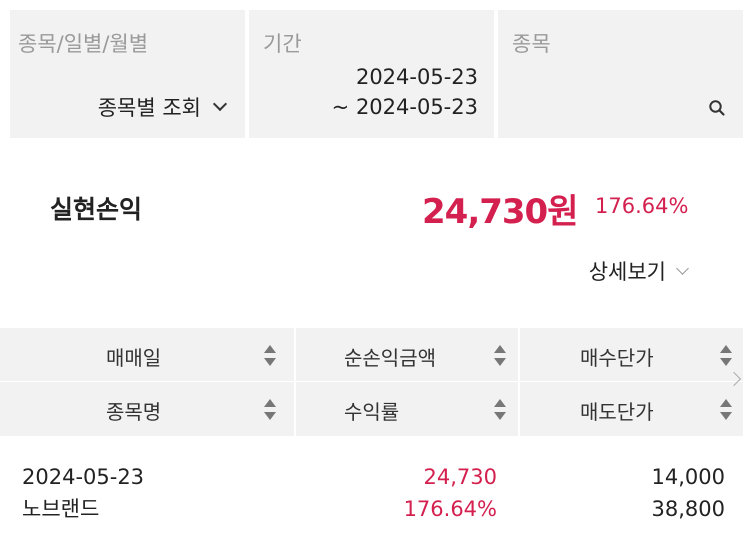 The height and width of the screenshot is (551, 743). I want to click on type-select: 종목별 조회, so click(162, 107).